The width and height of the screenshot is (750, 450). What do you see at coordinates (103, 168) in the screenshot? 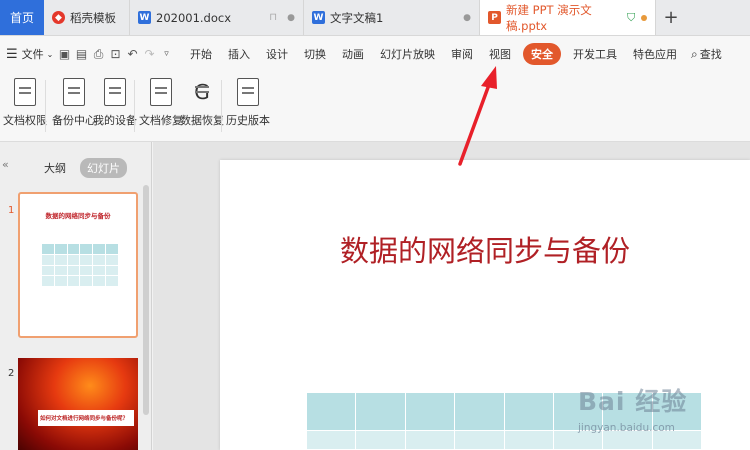
I see `tab-slides: 幻灯片` at bounding box center [103, 168].